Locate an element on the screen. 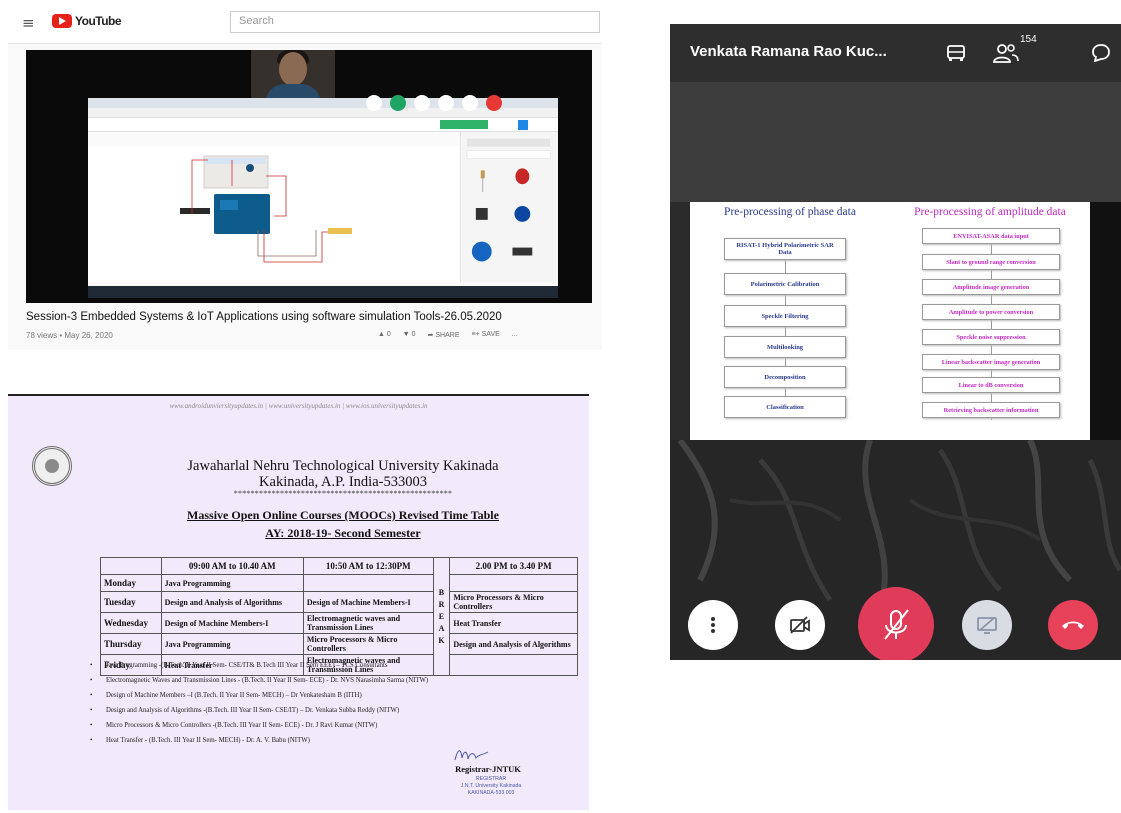  table-header-cell: 2.00 PM to 3.40 PM is located at coordinates (513, 566).